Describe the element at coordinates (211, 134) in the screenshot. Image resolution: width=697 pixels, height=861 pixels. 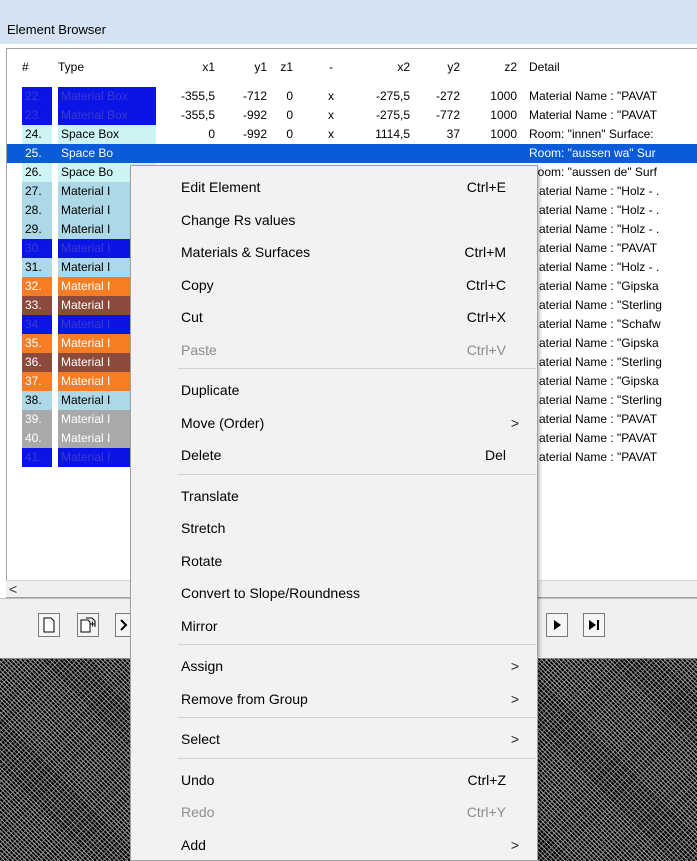
I see `row-x1: 0` at that location.